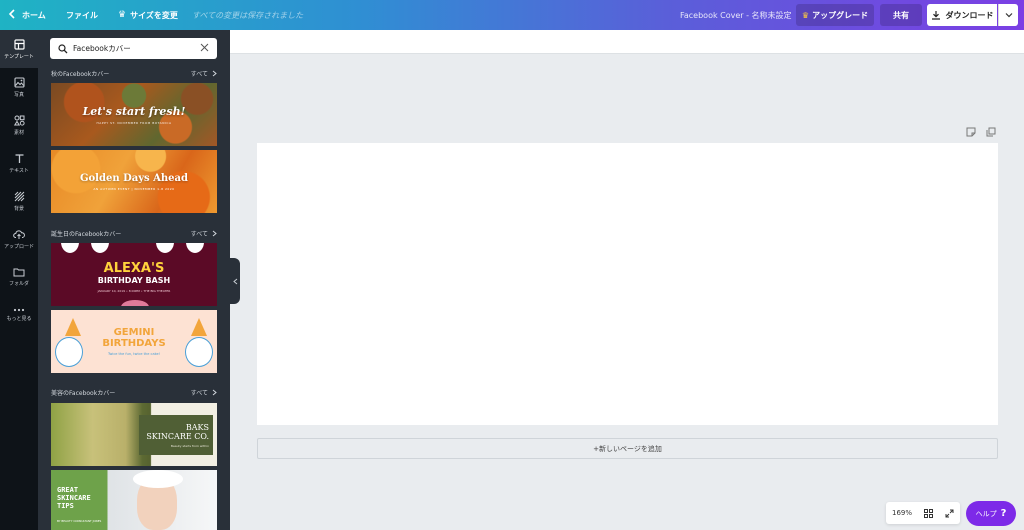 The image size is (1024, 530). Describe the element at coordinates (154, 15) in the screenshot. I see `resize-label: サイズを変更` at that location.